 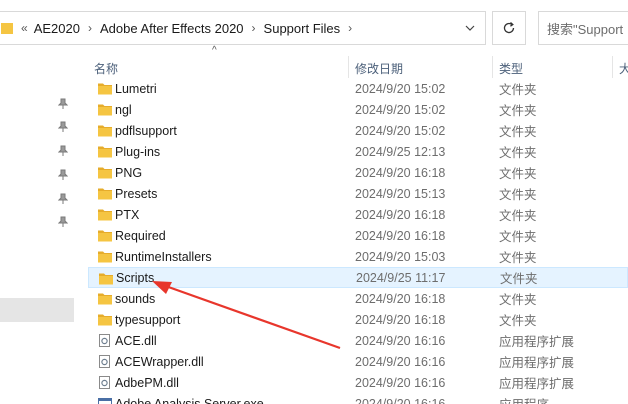 I want to click on refresh-button, so click(x=509, y=28).